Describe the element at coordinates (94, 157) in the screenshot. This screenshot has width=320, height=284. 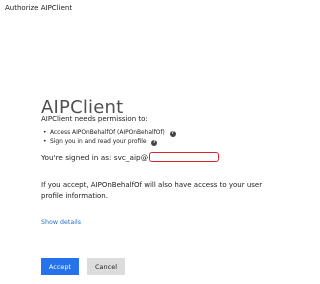
I see `signed-in-as-text: You're signed in as: svc_aip@` at that location.